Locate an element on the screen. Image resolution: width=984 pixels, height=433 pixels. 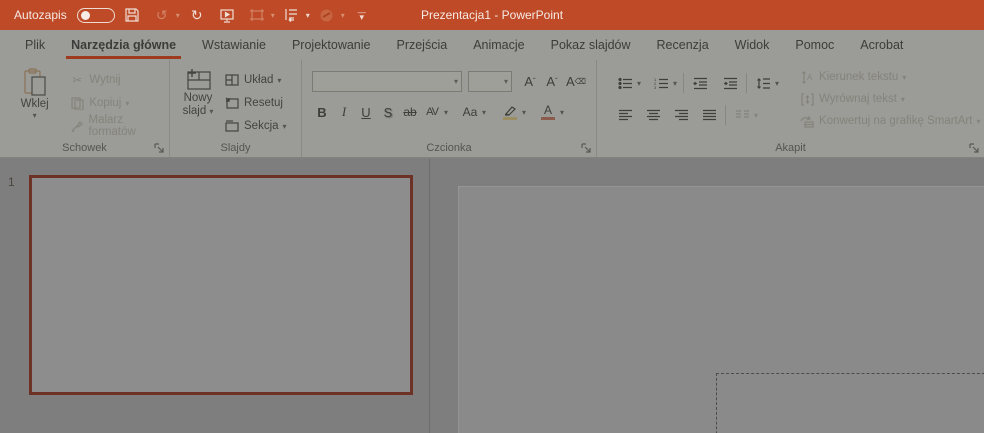
layout-button: Układ ▾ is located at coordinates (255, 80).